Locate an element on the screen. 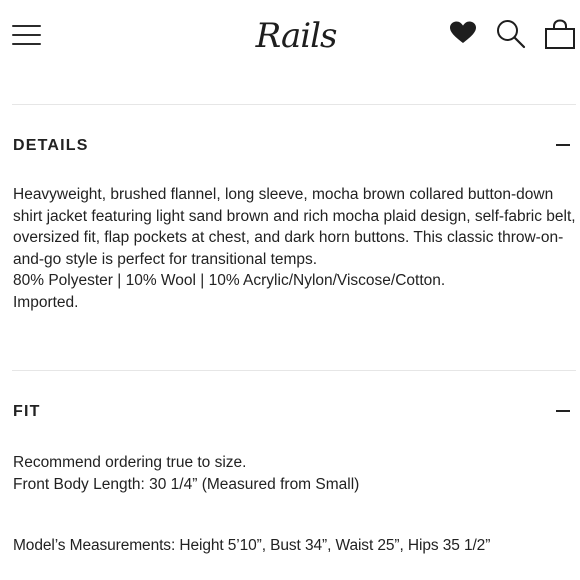  brand-logo: Rails is located at coordinates (296, 35).